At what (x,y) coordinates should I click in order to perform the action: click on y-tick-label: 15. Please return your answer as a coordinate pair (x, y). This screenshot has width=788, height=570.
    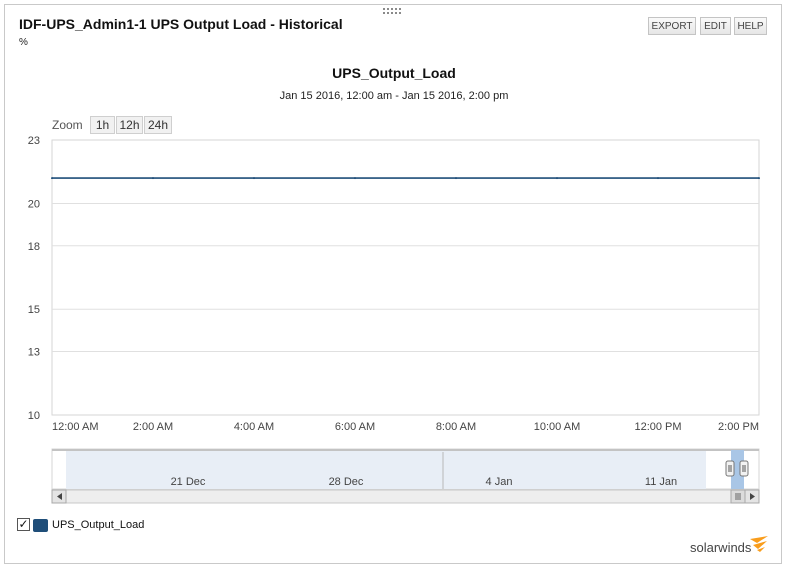
    Looking at the image, I should click on (34, 310).